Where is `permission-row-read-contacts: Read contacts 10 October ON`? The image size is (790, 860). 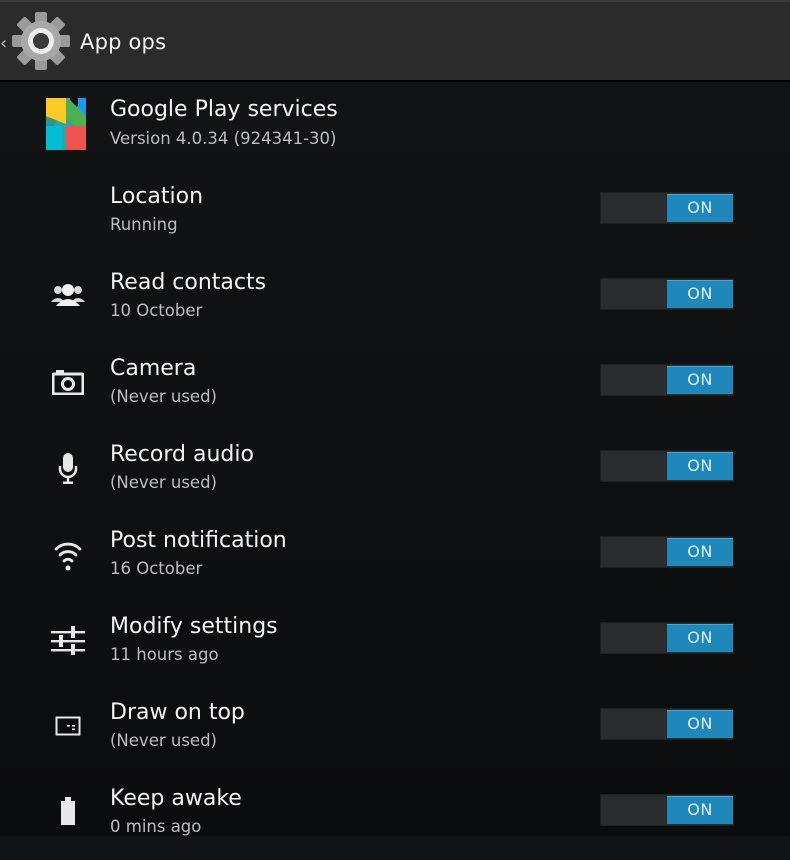 permission-row-read-contacts: Read contacts 10 October ON is located at coordinates (395, 301).